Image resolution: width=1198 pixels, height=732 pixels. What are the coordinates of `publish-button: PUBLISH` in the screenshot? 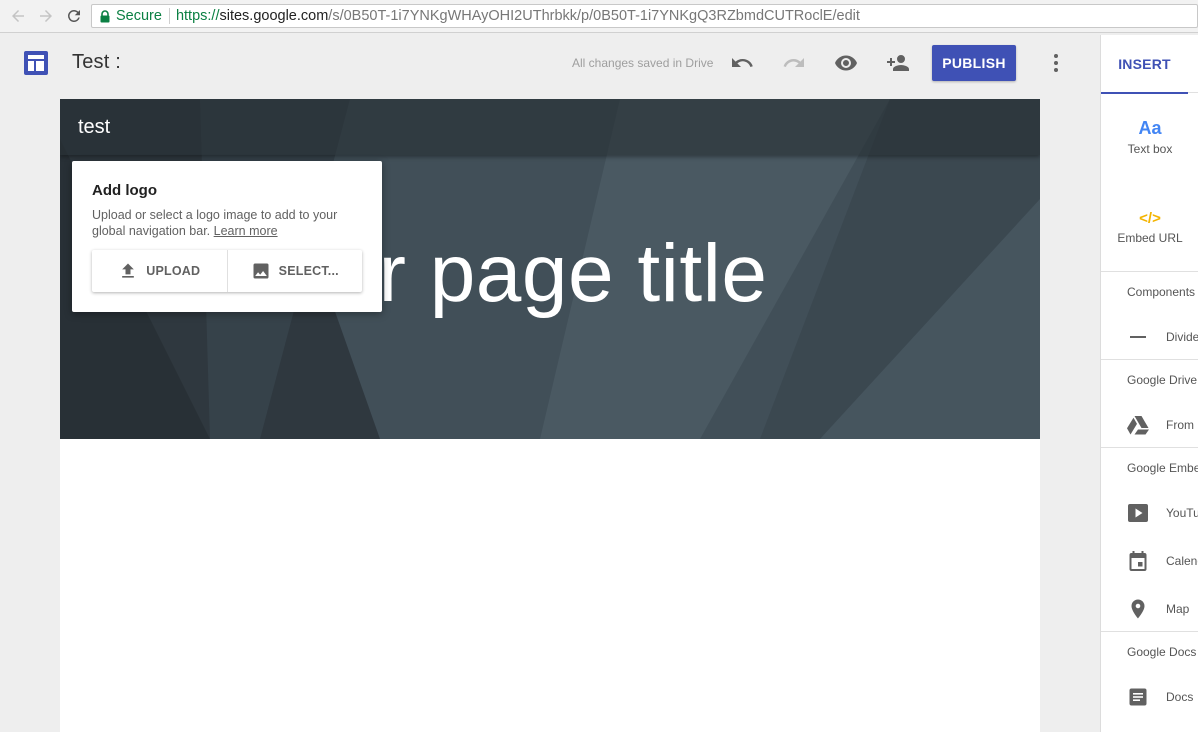 It's located at (974, 63).